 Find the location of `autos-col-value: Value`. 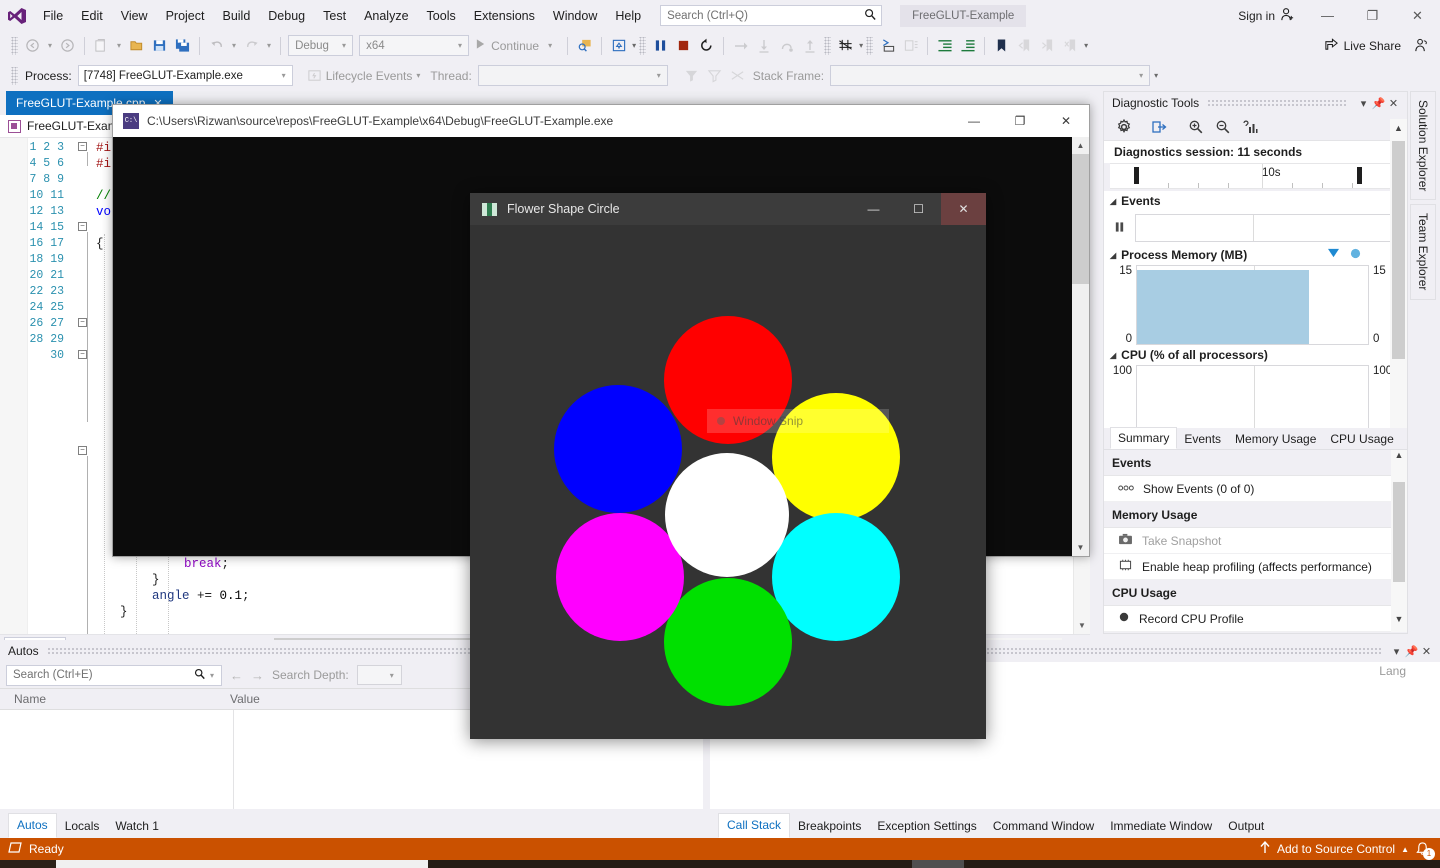

autos-col-value: Value is located at coordinates (241, 699).